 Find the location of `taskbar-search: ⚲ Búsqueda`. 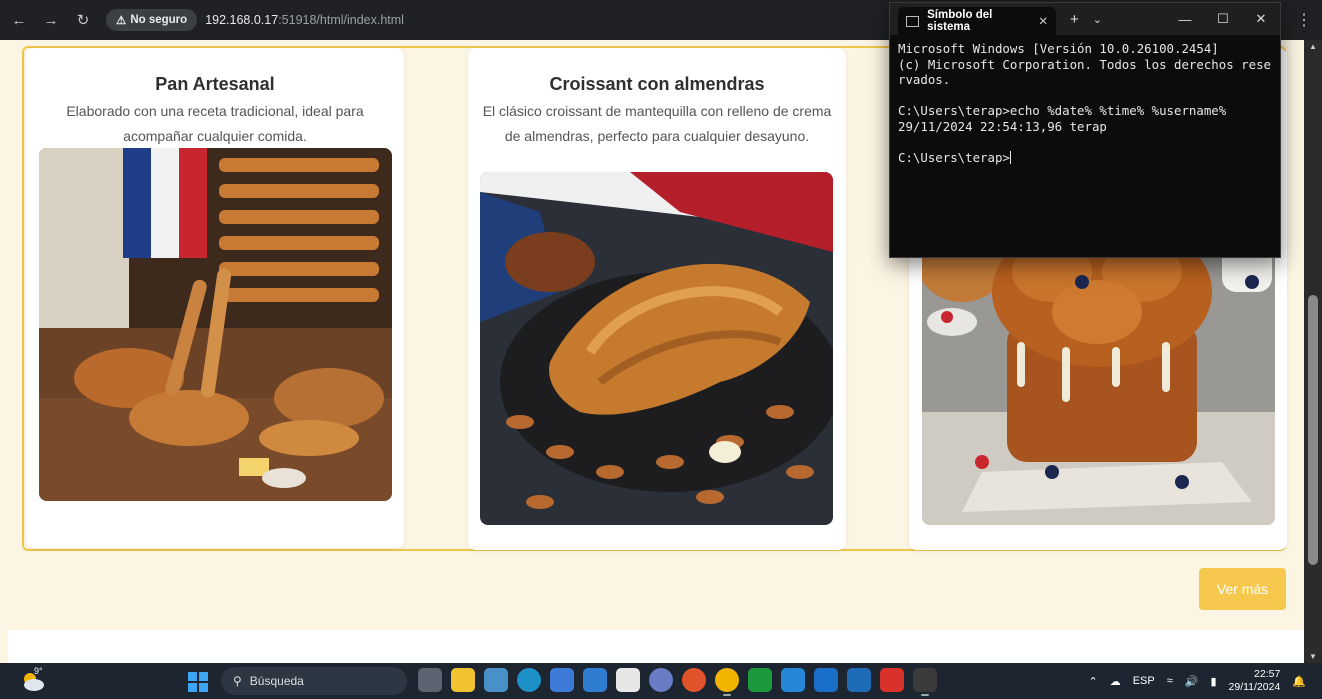

taskbar-search: ⚲ Búsqueda is located at coordinates (314, 681).